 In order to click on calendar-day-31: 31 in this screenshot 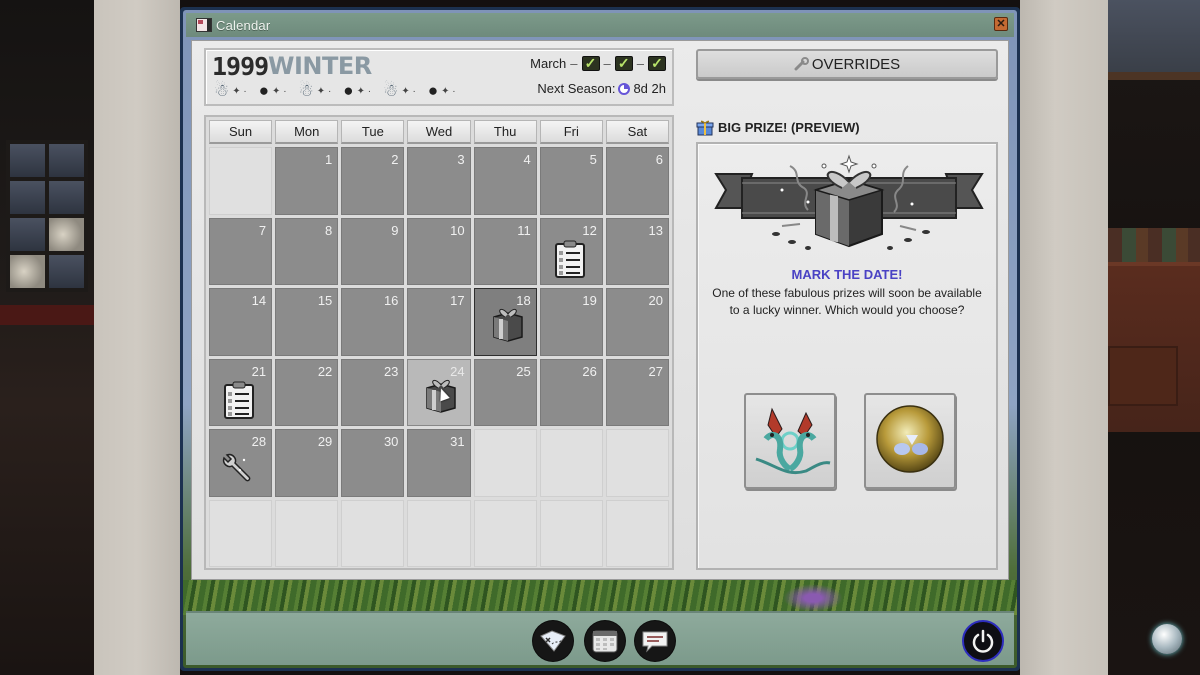, I will do `click(439, 463)`.